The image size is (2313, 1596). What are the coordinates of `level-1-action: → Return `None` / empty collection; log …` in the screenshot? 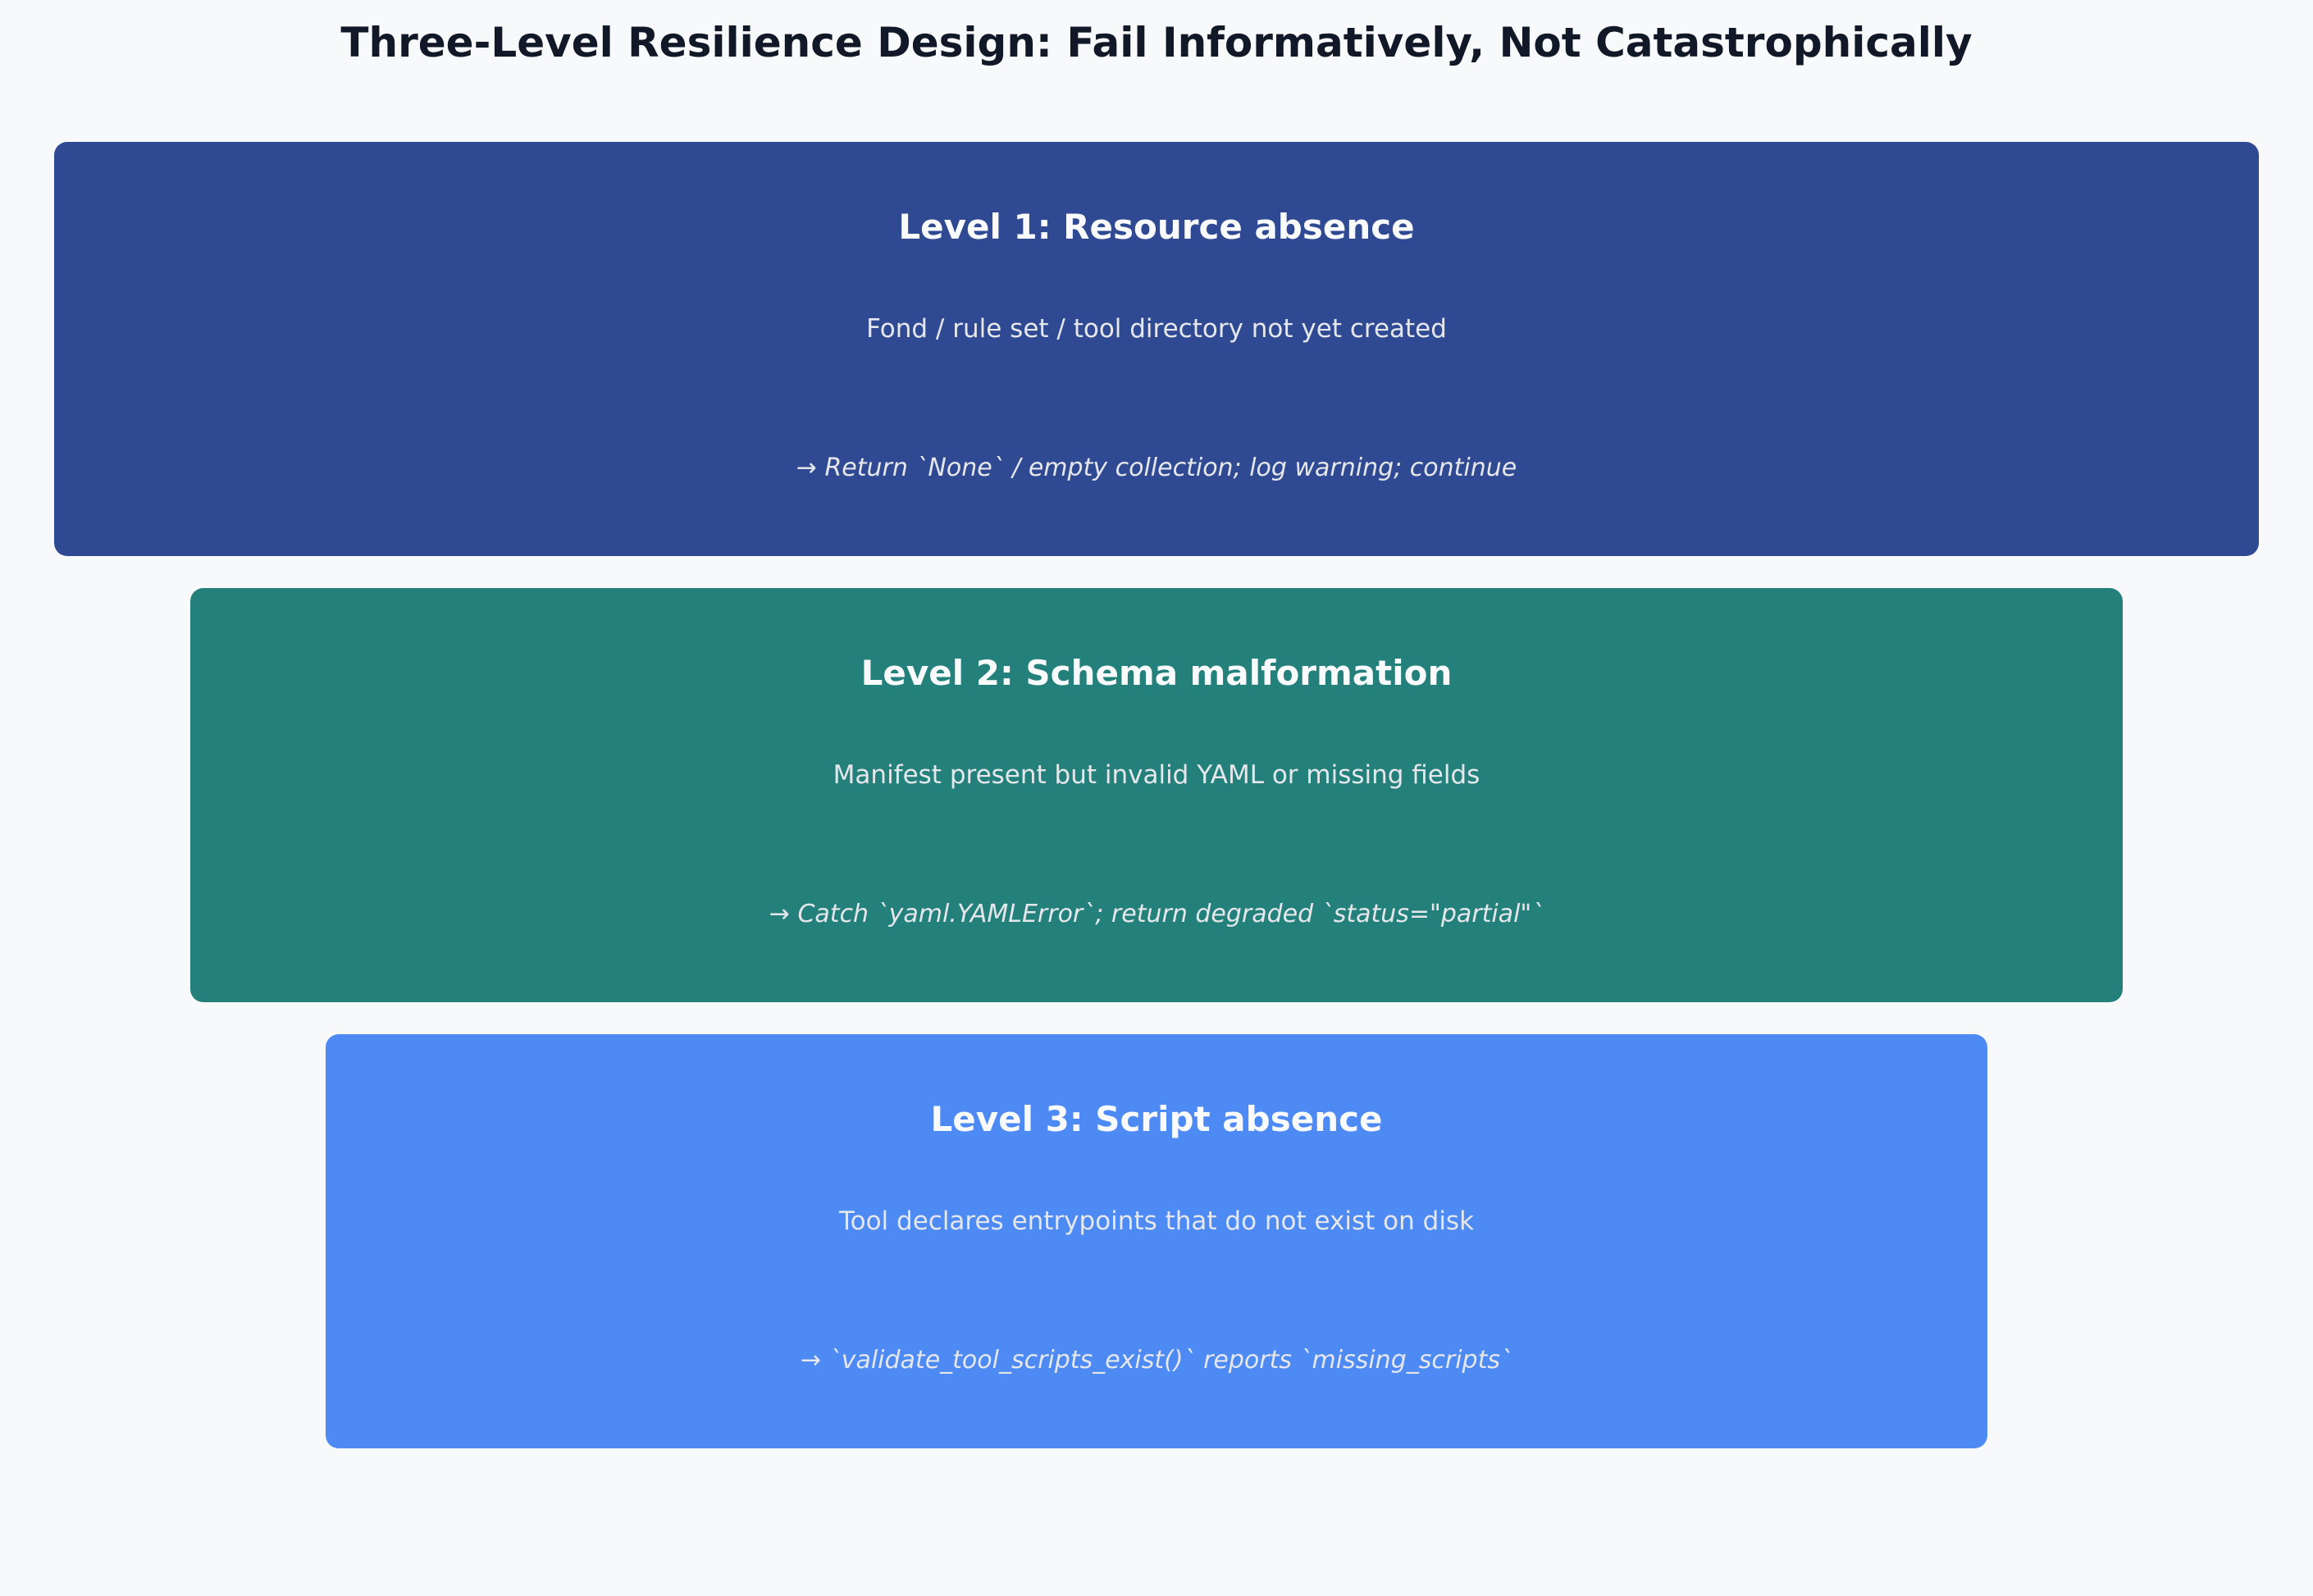 It's located at (1157, 468).